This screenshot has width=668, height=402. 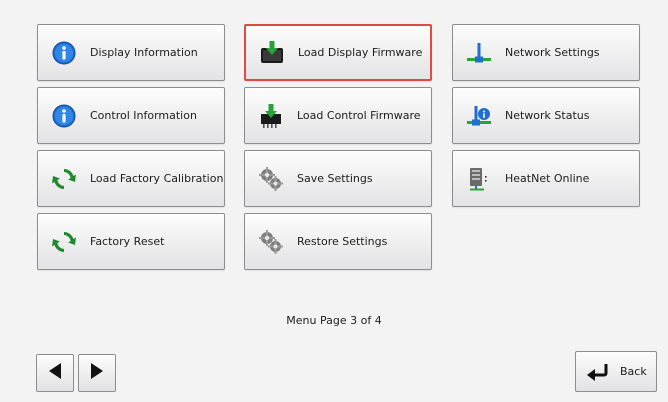 What do you see at coordinates (271, 116) in the screenshot?
I see `download-chip-icon` at bounding box center [271, 116].